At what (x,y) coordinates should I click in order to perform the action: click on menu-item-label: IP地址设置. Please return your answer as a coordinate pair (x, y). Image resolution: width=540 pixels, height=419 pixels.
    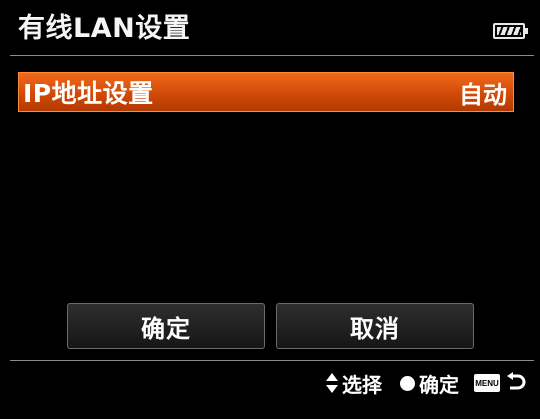
    Looking at the image, I should click on (88, 93).